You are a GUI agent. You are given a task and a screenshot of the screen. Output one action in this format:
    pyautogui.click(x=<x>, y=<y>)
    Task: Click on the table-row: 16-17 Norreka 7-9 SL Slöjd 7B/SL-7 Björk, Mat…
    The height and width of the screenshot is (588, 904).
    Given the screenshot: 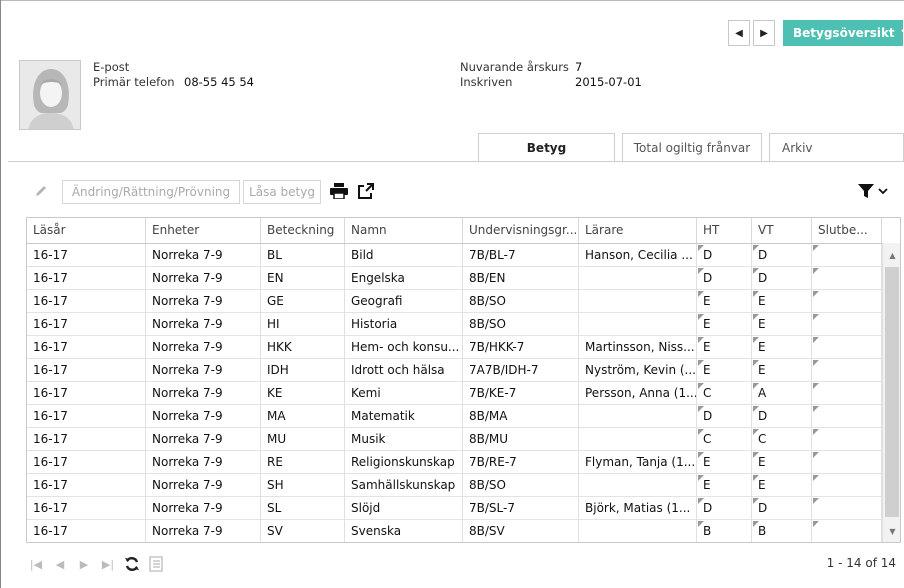 What is the action you would take?
    pyautogui.click(x=454, y=508)
    